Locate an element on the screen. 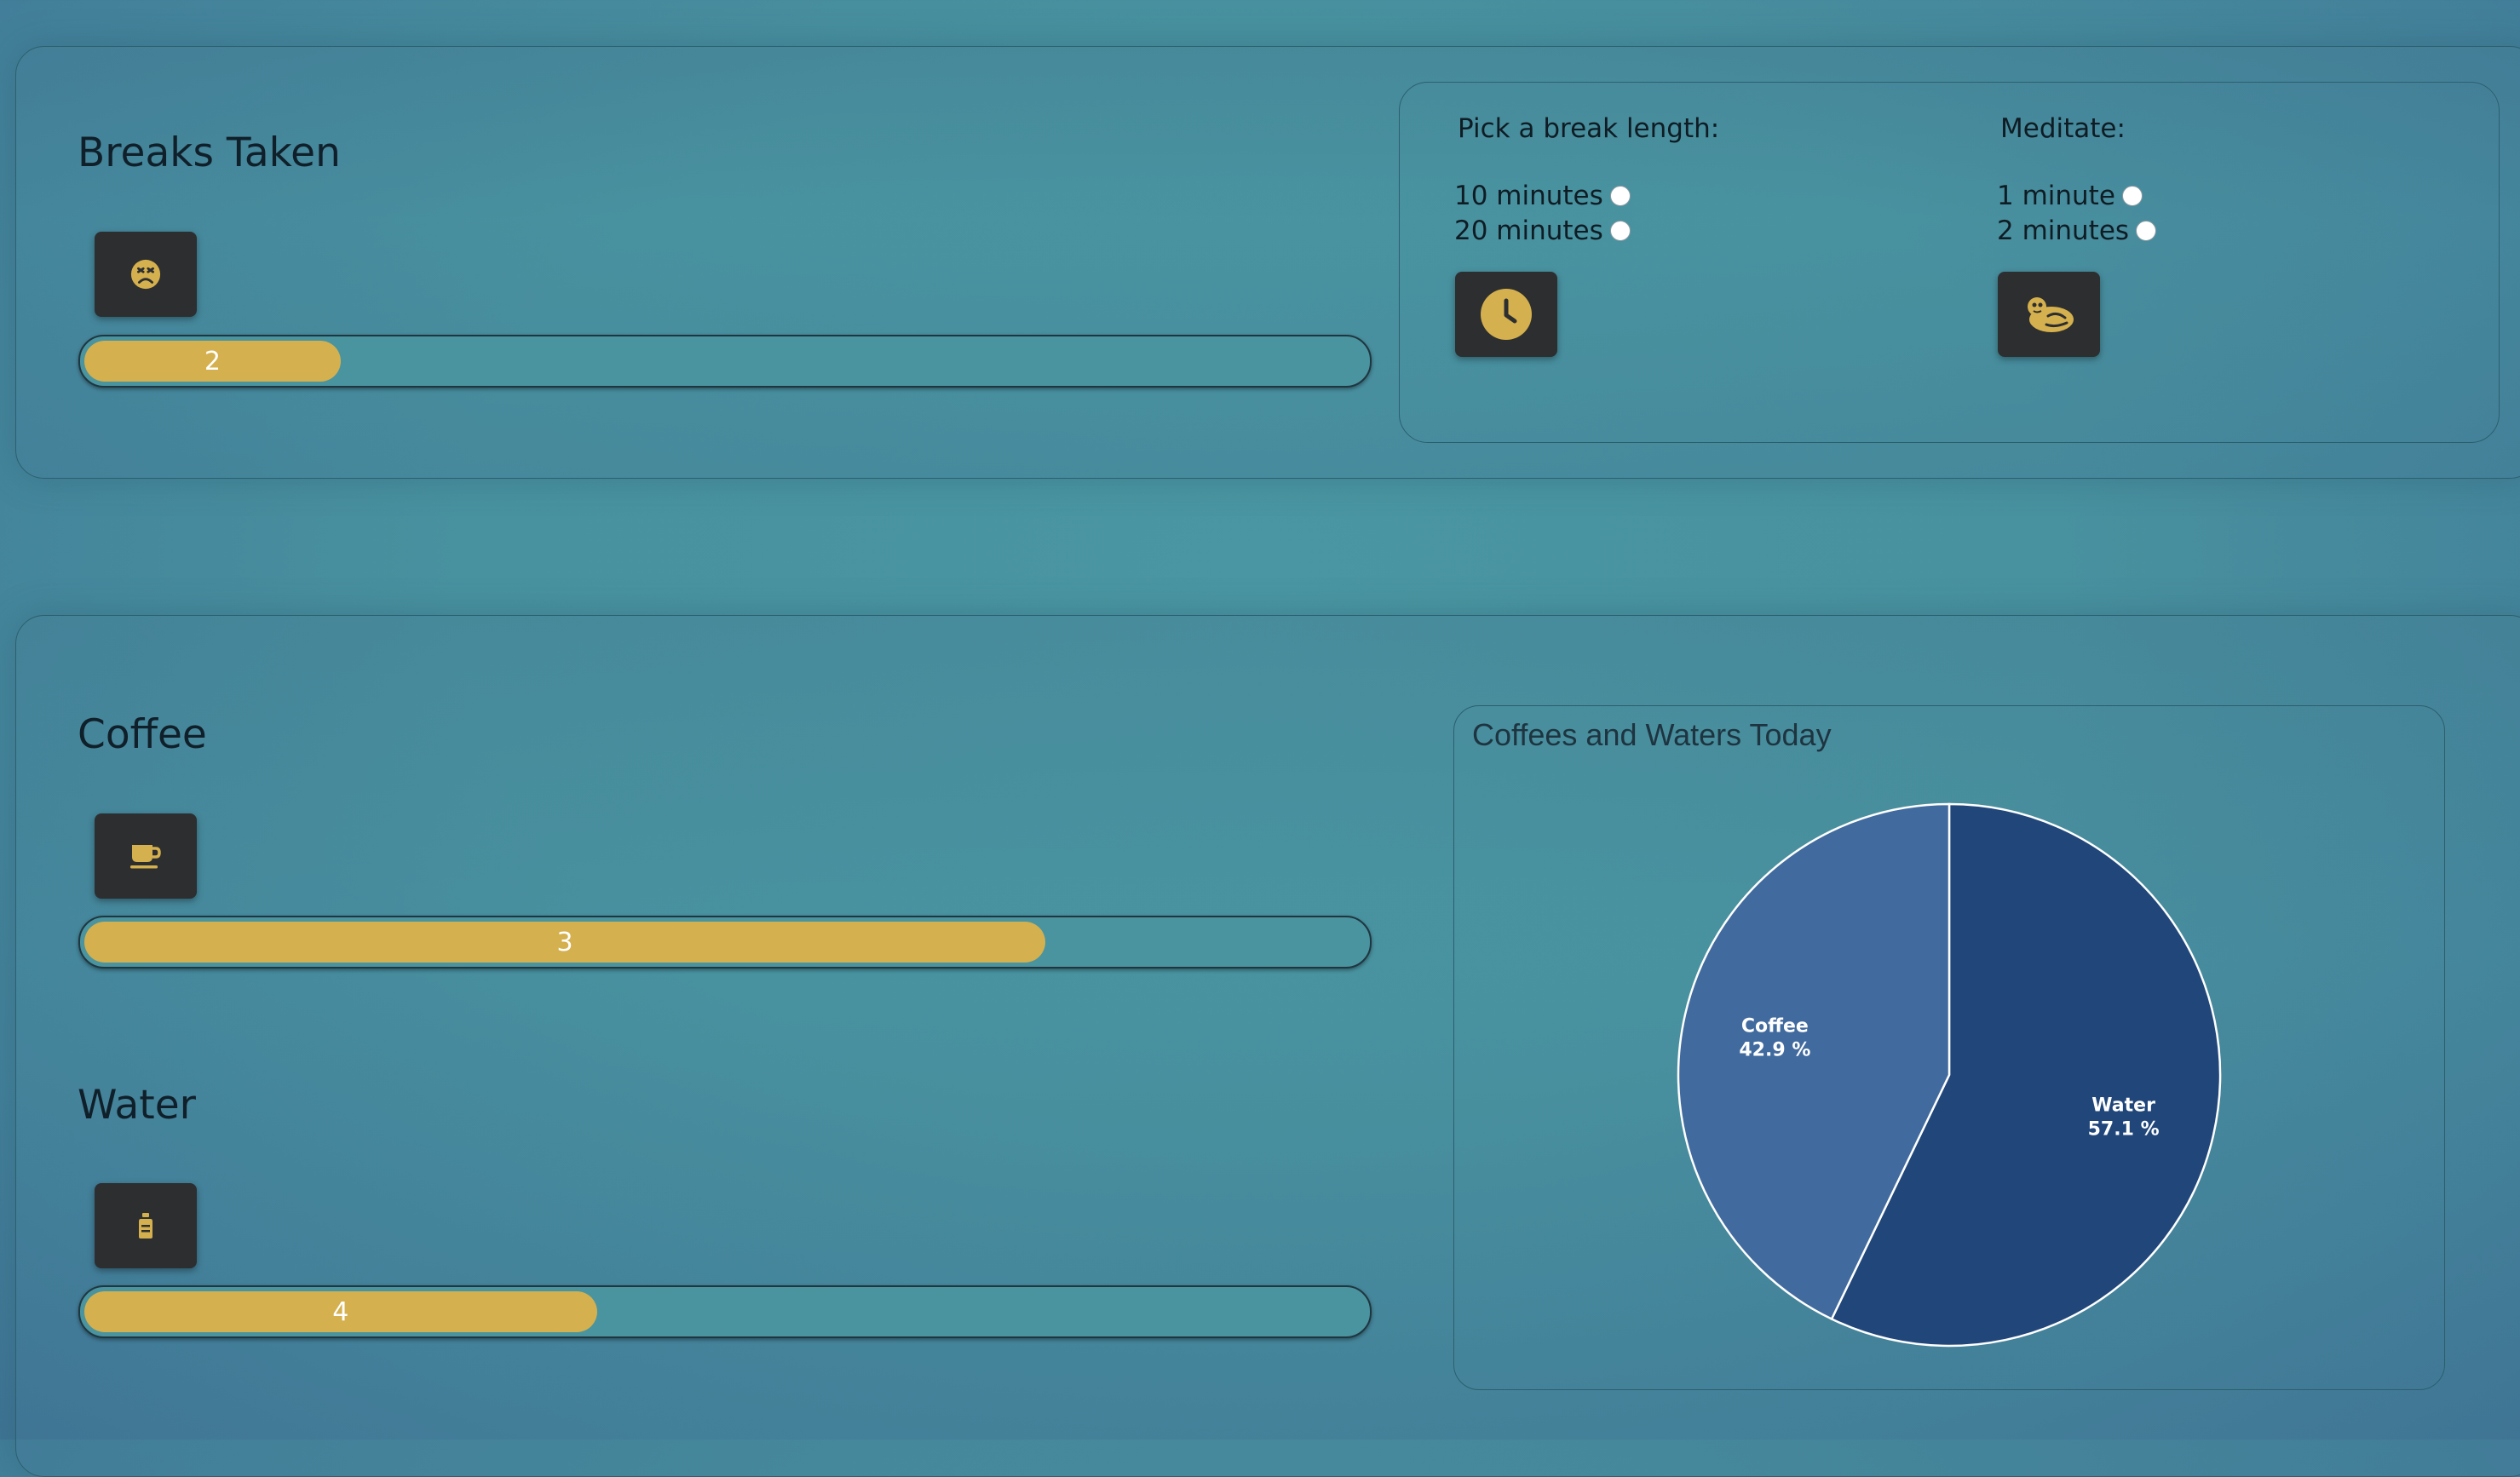  chart-title: Coffees and Waters Today is located at coordinates (1652, 734).